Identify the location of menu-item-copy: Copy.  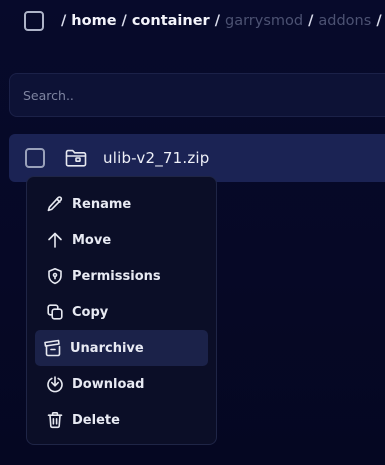
(121, 312).